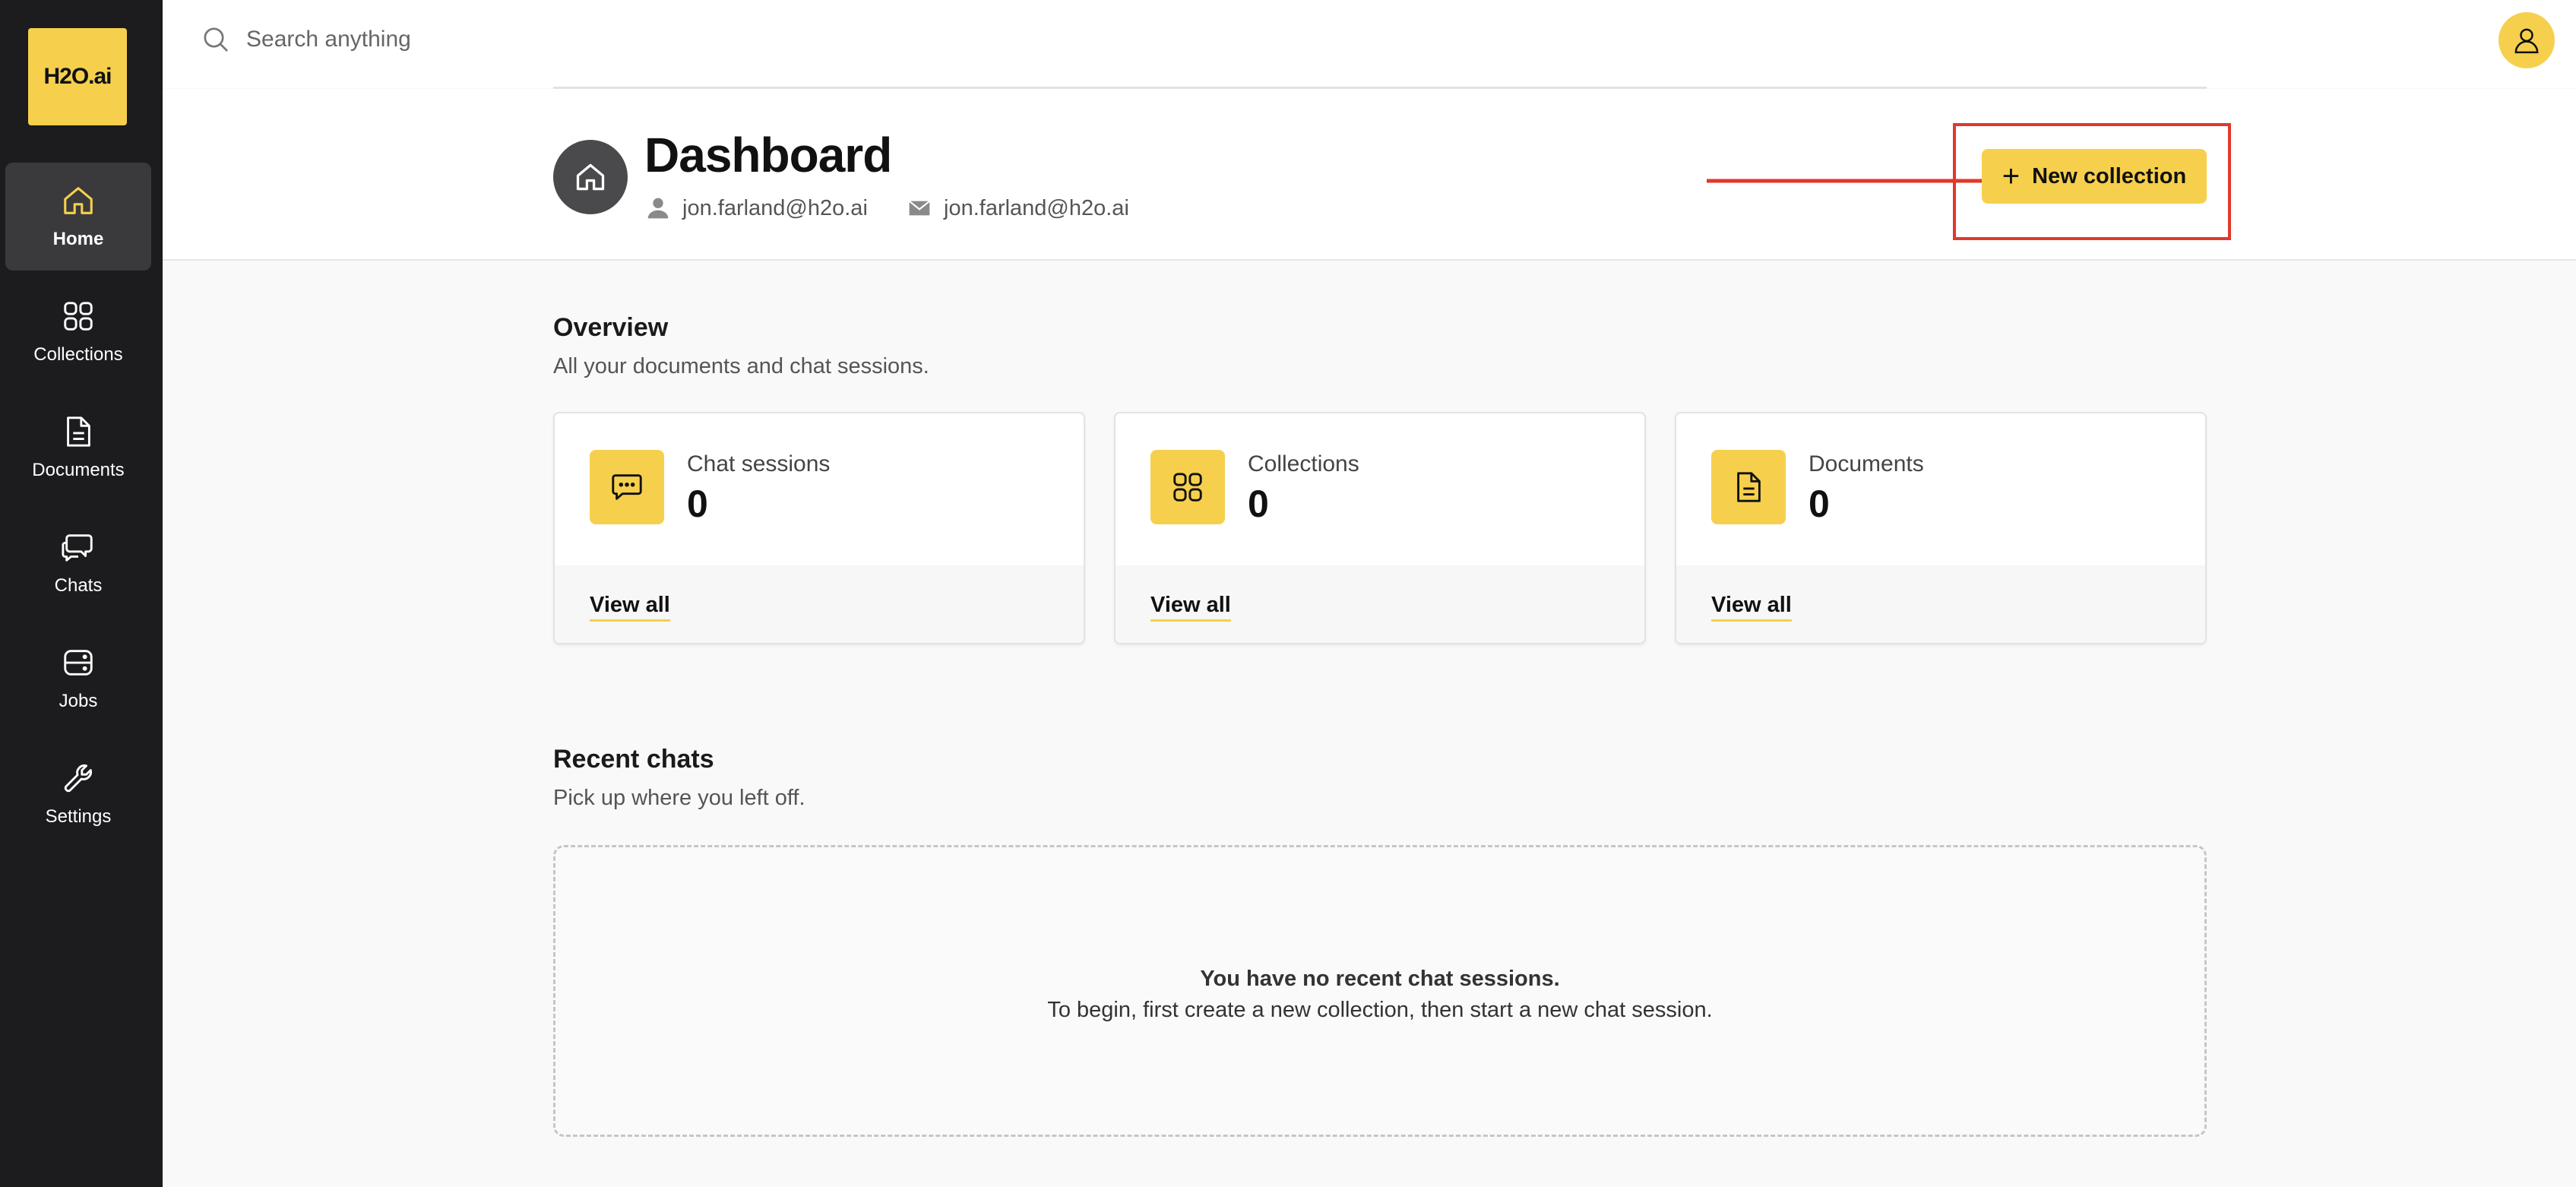  I want to click on email: jon.farland@h2o.ai, so click(1036, 207).